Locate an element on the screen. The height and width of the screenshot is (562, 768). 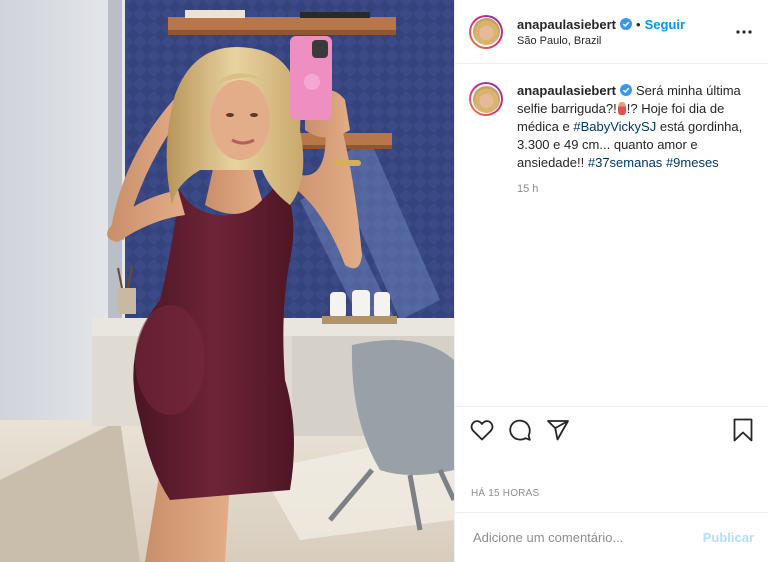
like-button is located at coordinates (482, 430).